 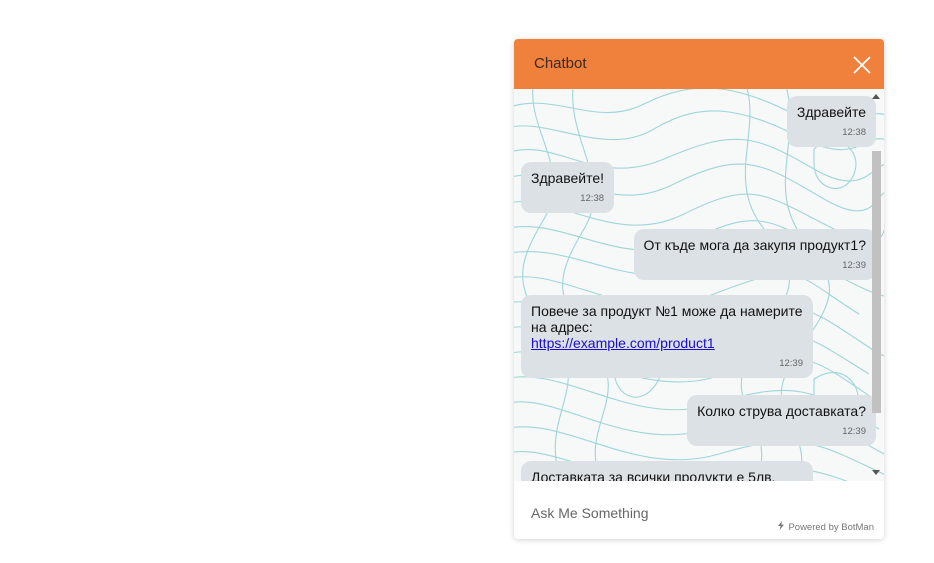 What do you see at coordinates (781, 411) in the screenshot?
I see `message-text: Колко струва доставката?` at bounding box center [781, 411].